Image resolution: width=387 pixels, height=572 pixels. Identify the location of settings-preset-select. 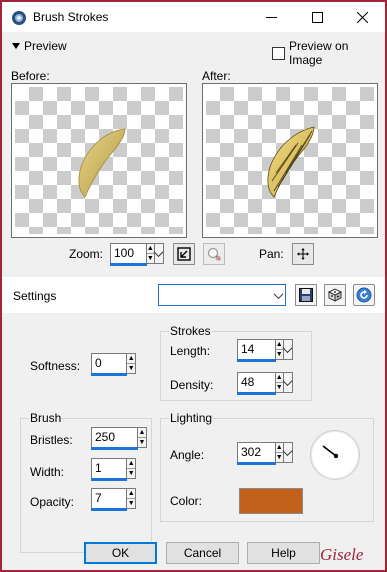
(222, 295).